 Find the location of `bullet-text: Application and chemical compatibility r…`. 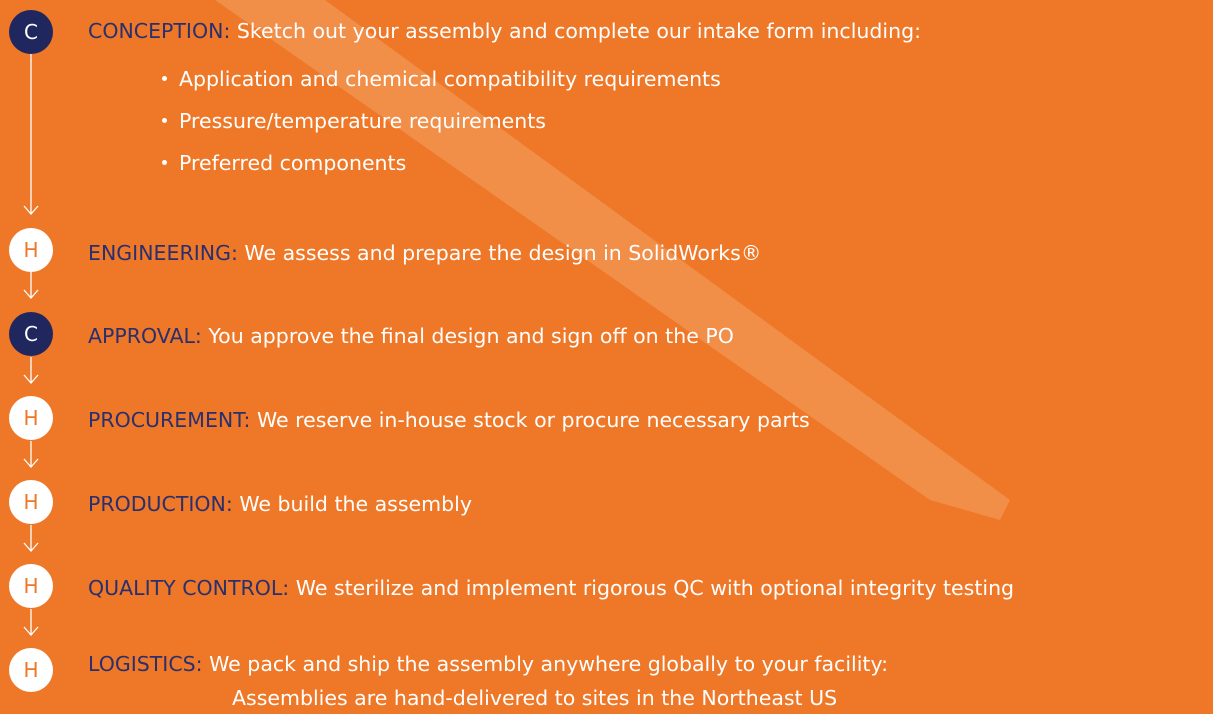

bullet-text: Application and chemical compatibility r… is located at coordinates (450, 79).